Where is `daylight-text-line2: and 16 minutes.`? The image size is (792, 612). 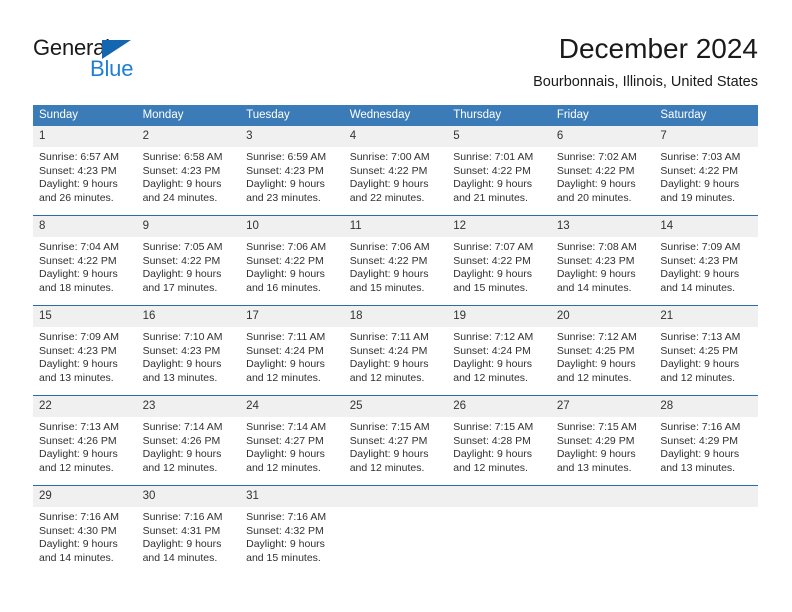
daylight-text-line2: and 16 minutes. is located at coordinates (283, 287).